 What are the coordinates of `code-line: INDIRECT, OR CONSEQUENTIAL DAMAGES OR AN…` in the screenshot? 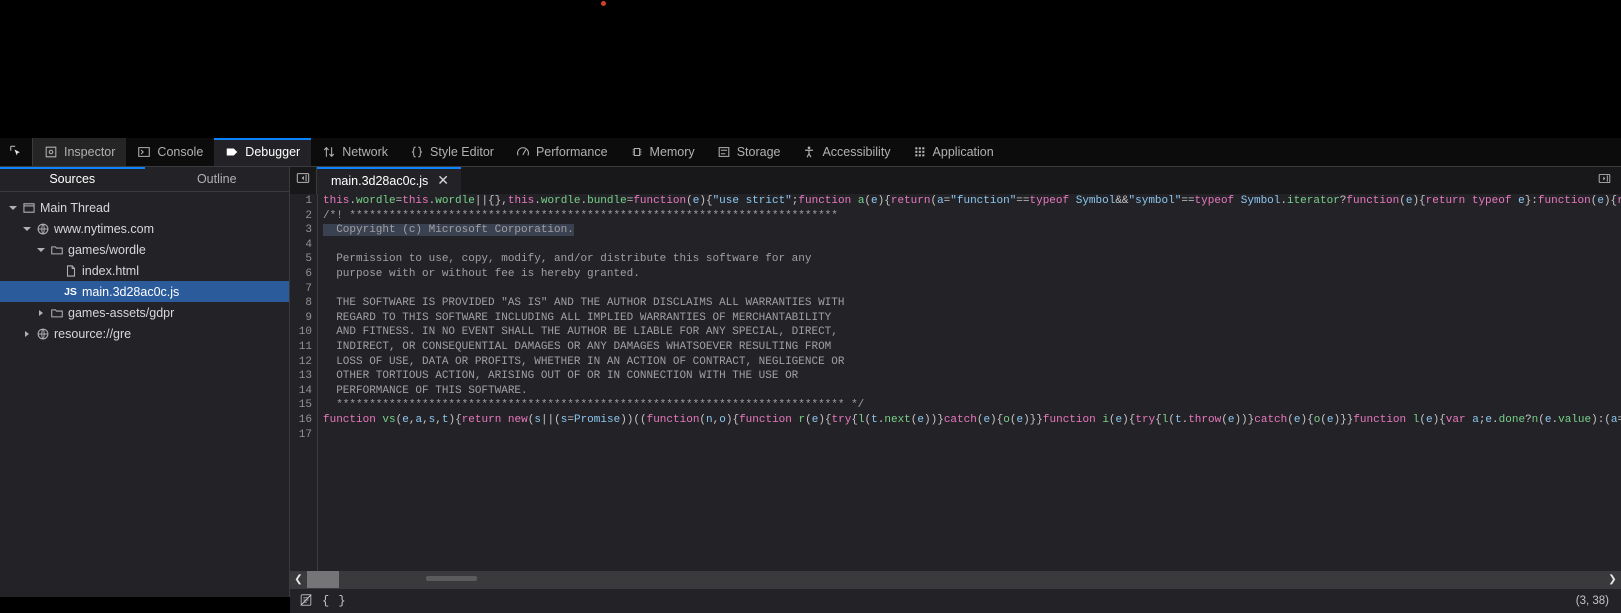 It's located at (970, 347).